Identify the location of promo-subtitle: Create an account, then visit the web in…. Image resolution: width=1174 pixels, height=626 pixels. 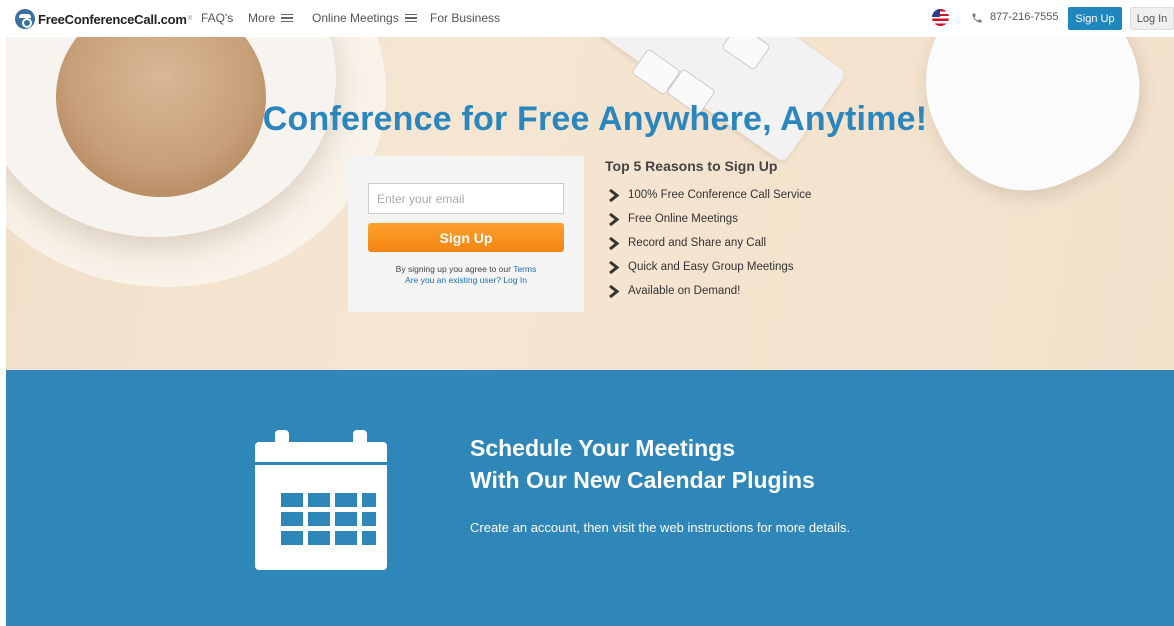
(660, 527).